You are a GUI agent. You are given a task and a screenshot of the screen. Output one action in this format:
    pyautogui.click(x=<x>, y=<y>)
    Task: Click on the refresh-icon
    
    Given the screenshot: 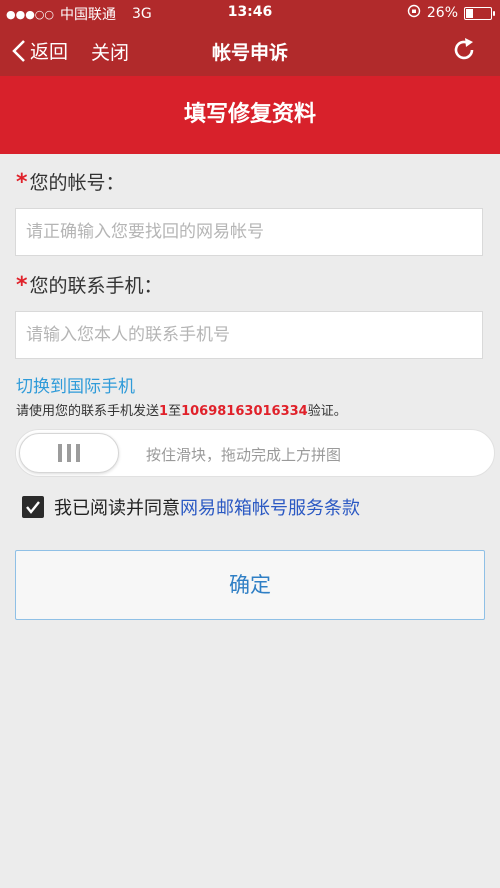 What is the action you would take?
    pyautogui.click(x=464, y=49)
    